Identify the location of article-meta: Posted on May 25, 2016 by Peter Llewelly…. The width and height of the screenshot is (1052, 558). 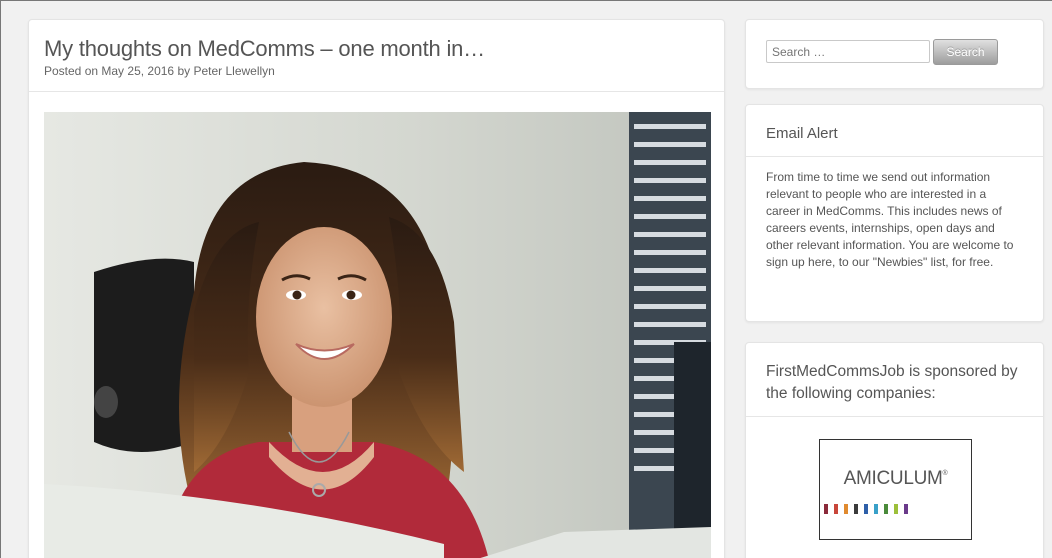
(376, 71).